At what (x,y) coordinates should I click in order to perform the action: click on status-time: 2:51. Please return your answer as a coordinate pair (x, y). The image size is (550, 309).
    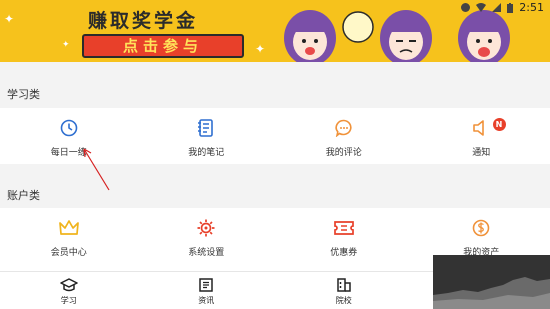
    Looking at the image, I should click on (531, 7).